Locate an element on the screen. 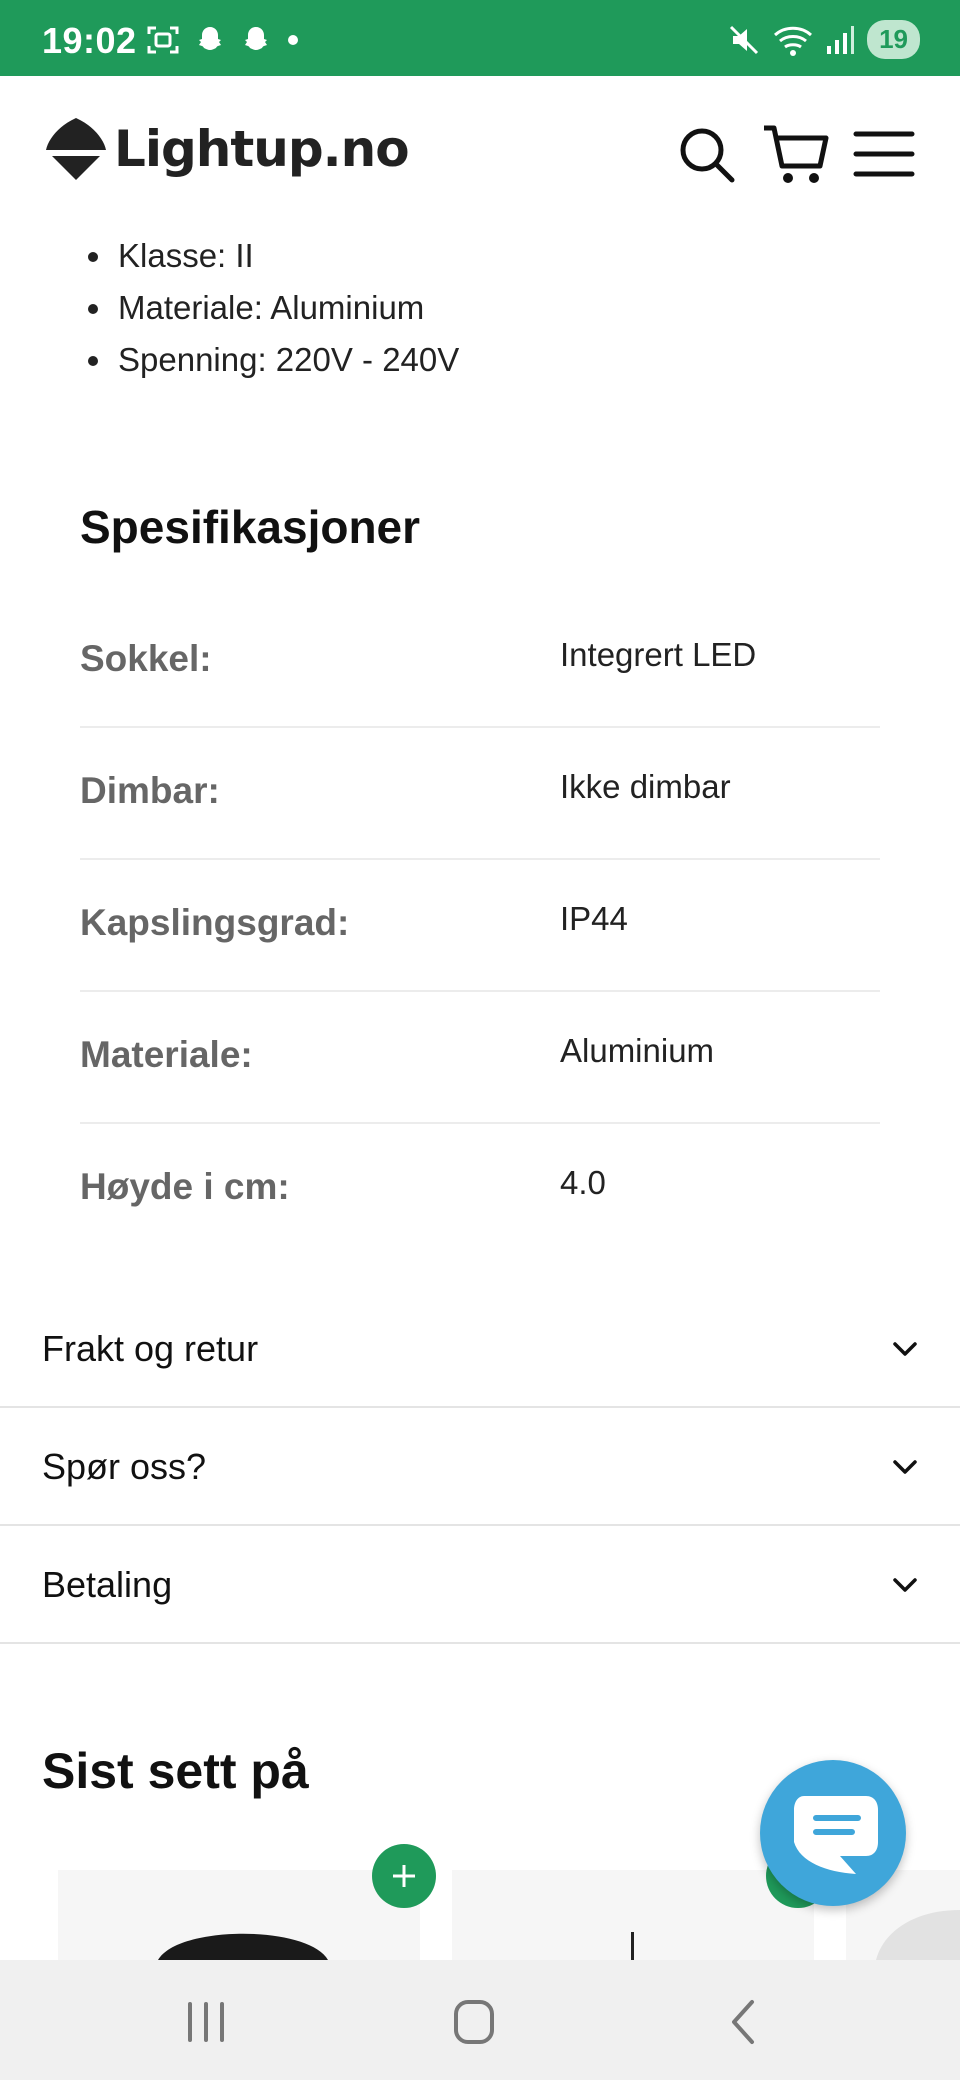 Image resolution: width=960 pixels, height=2080 pixels. chat-button is located at coordinates (833, 1833).